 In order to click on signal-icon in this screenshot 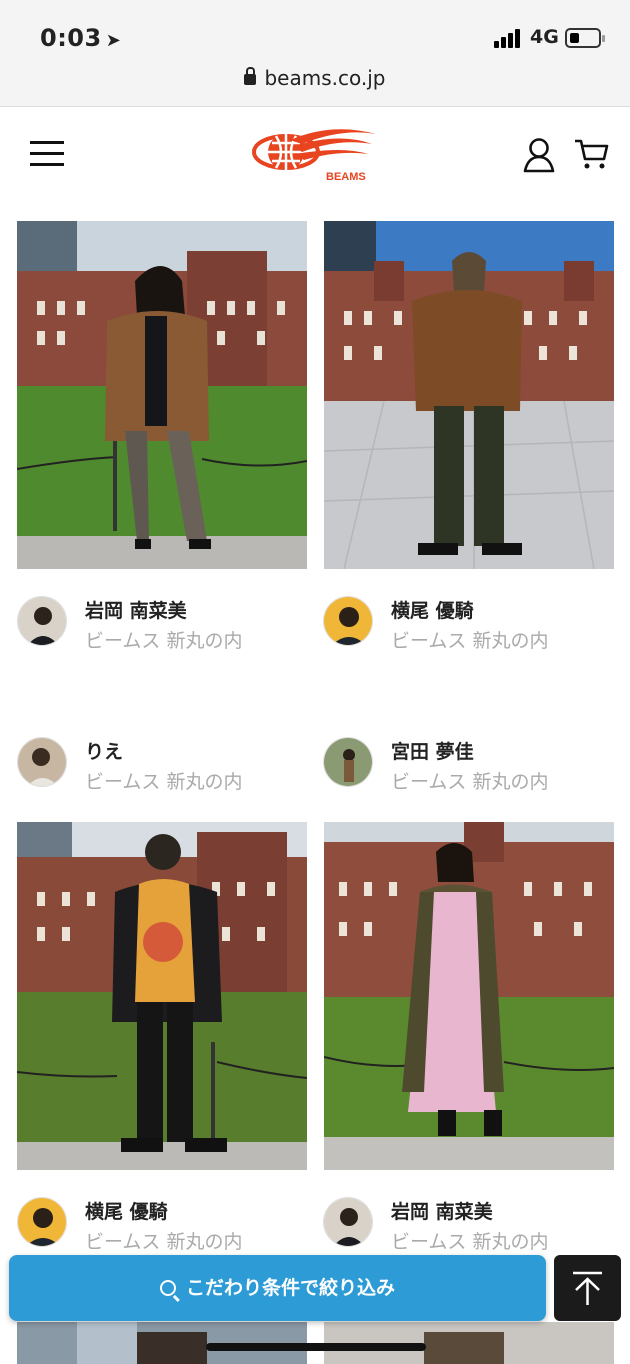, I will do `click(509, 38)`.